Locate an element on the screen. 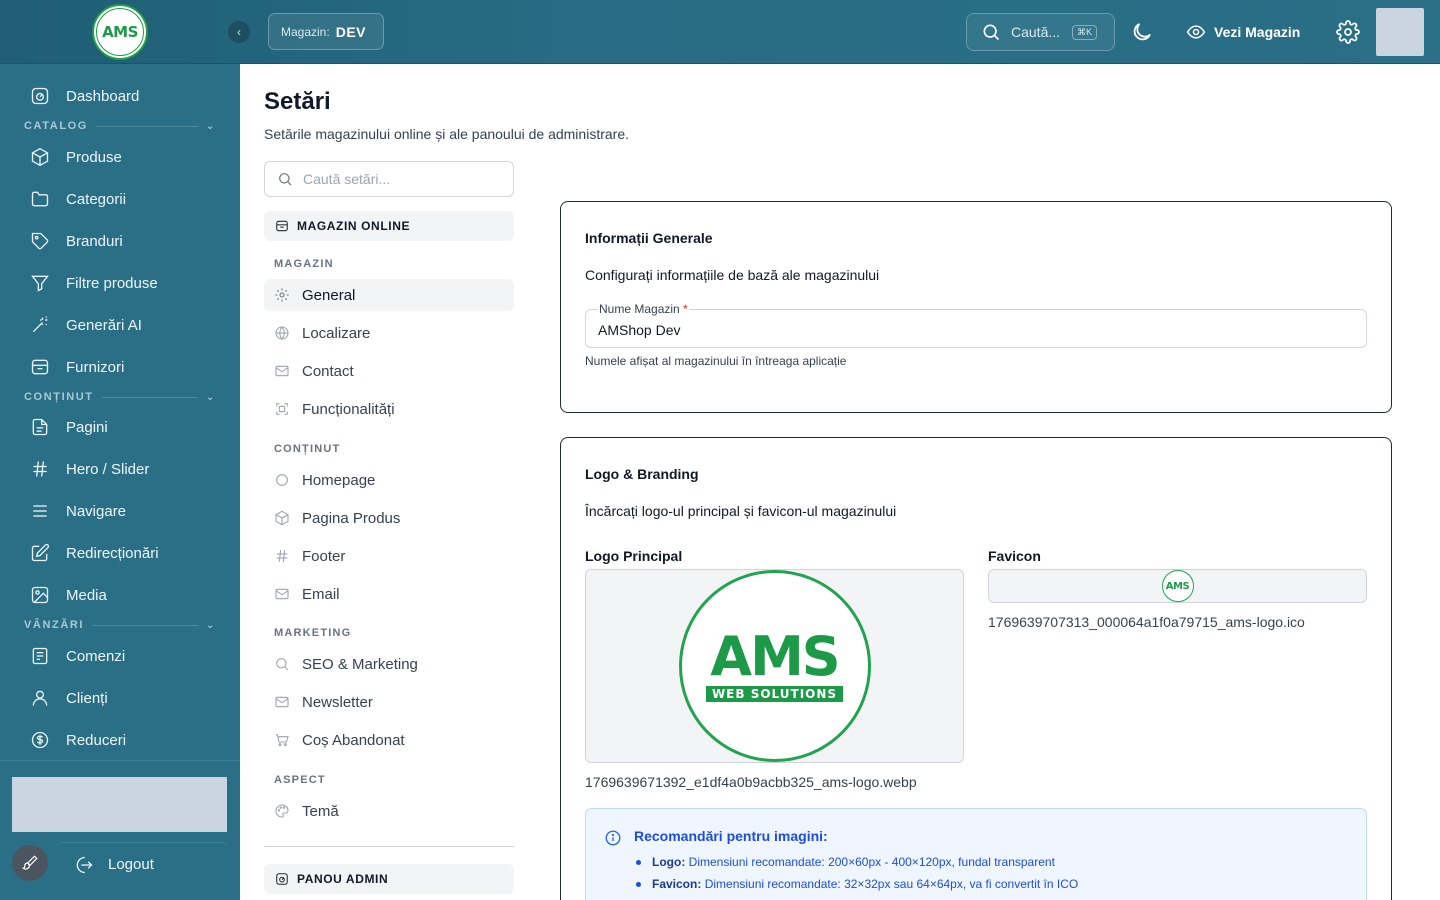  sidebar-item-pagini: Pagini is located at coordinates (69, 427).